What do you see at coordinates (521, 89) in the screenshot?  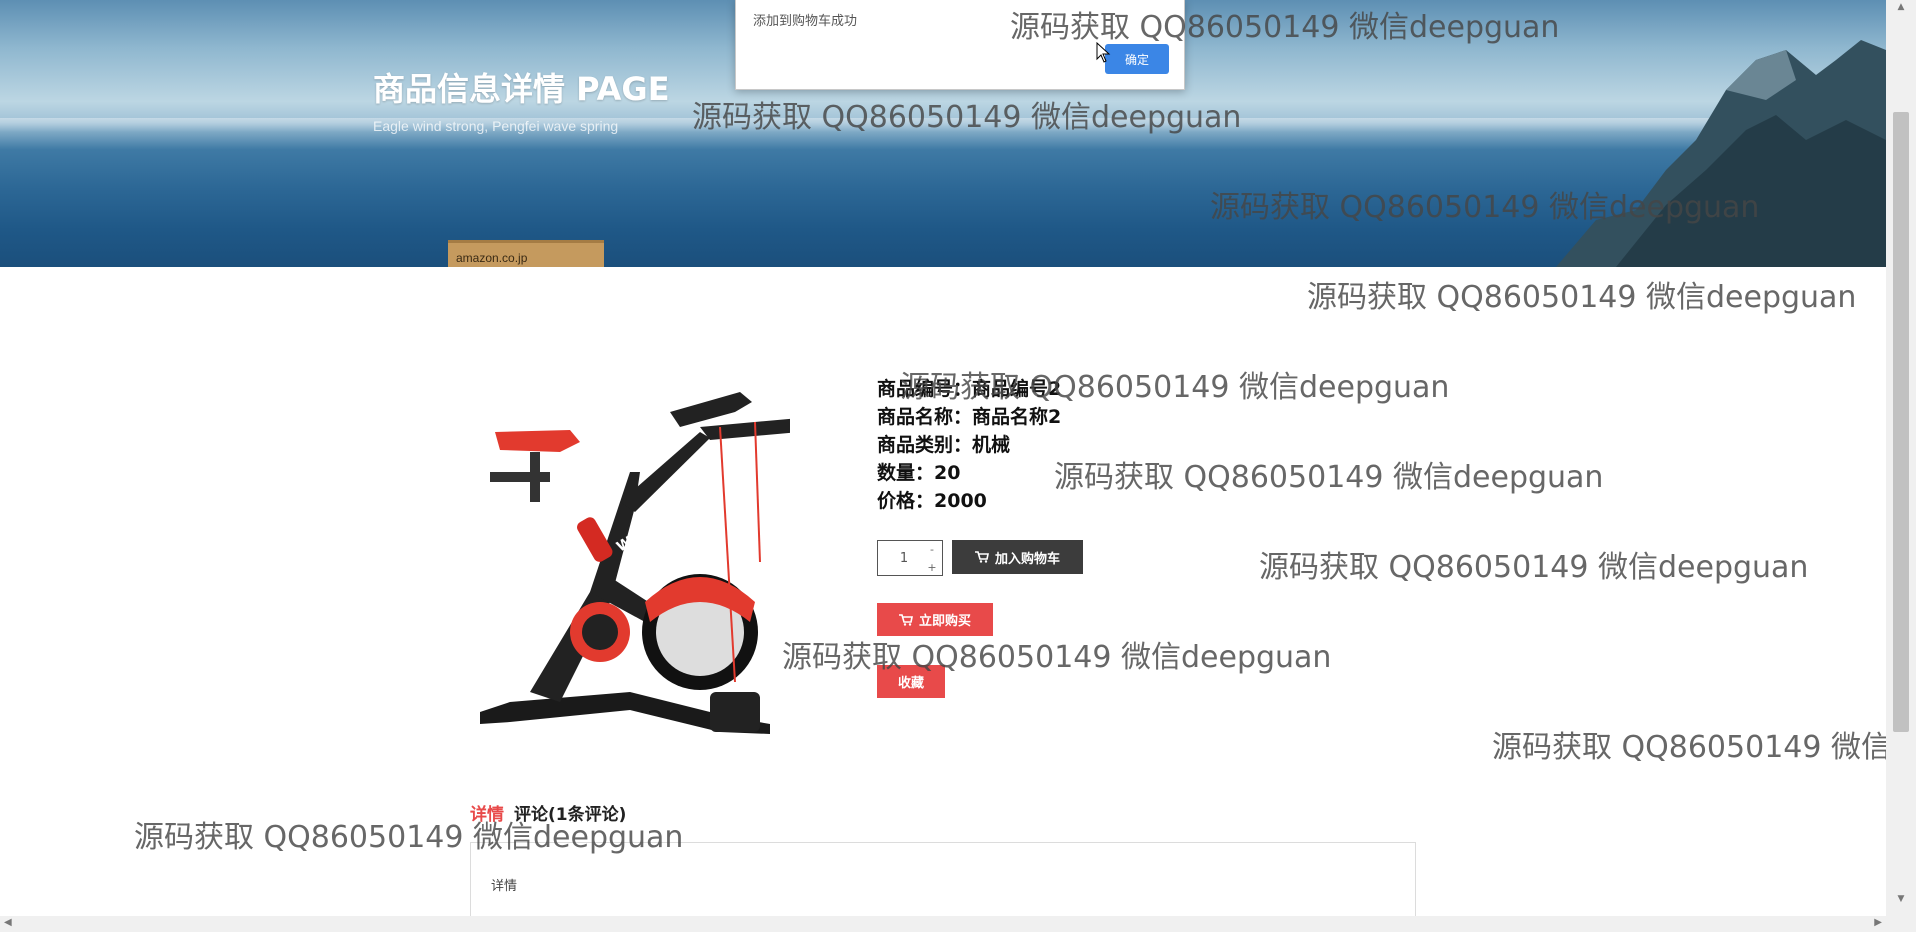 I see `page-title: 商品信息详情 PAGE` at bounding box center [521, 89].